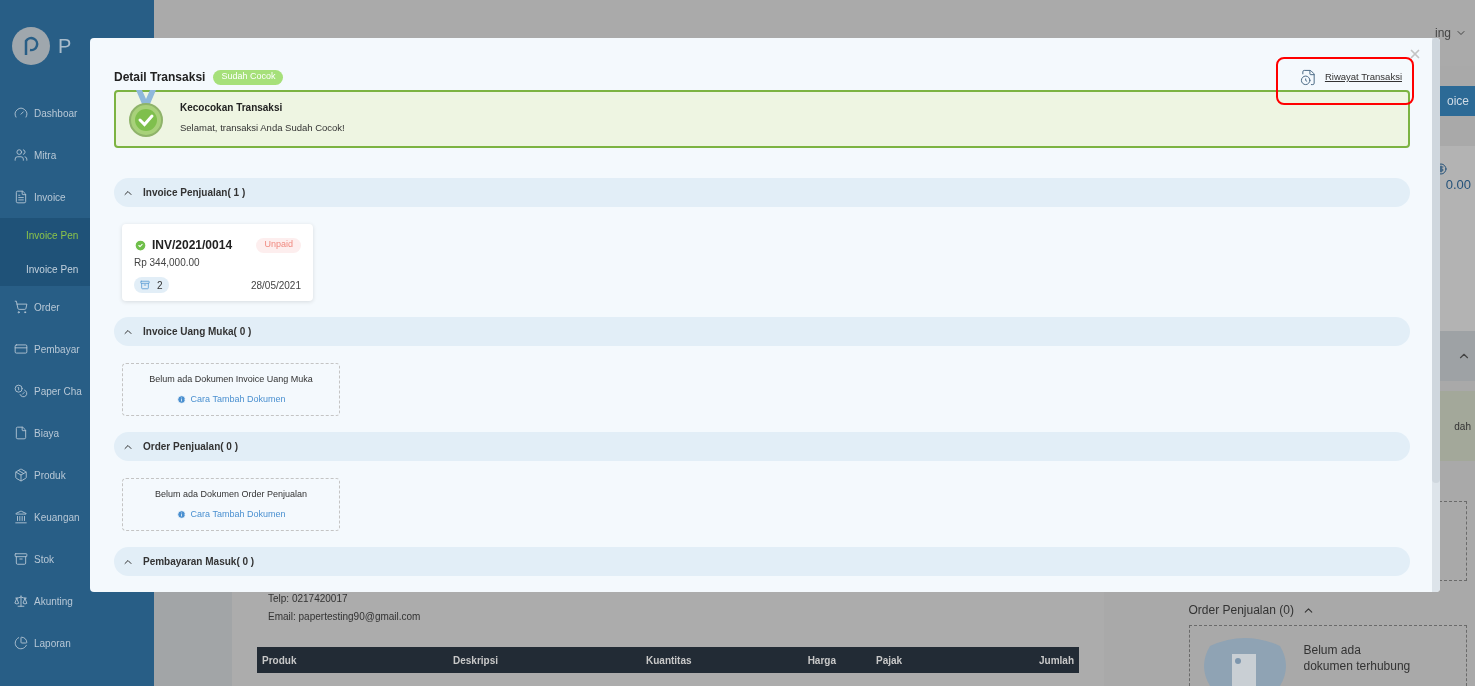  I want to click on column-header: Harga, so click(821, 660).